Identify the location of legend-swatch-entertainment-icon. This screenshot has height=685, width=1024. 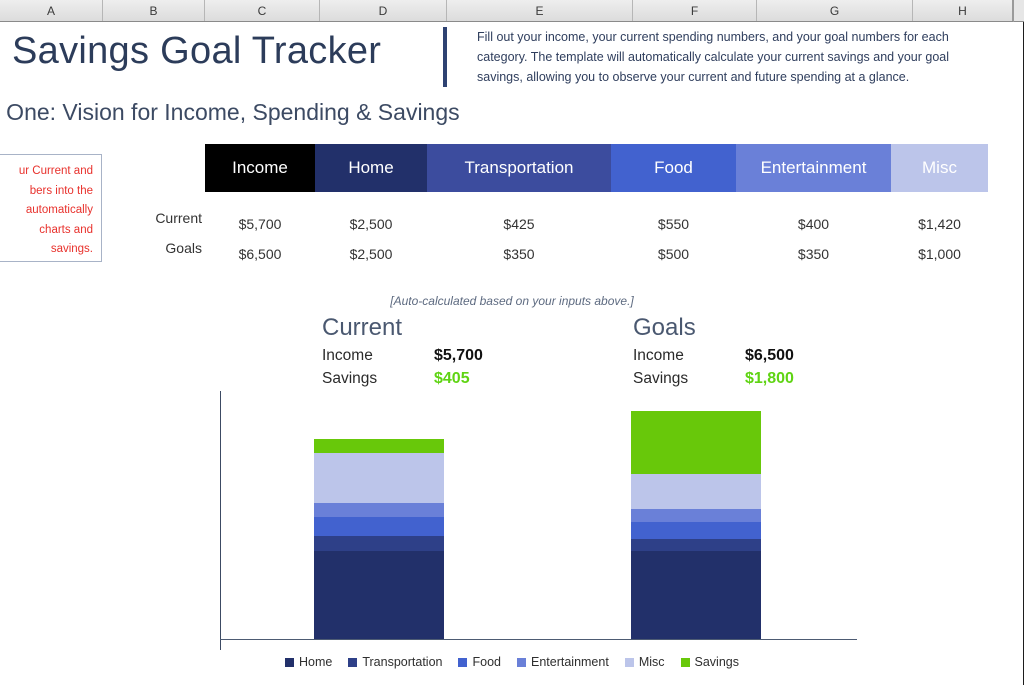
(521, 662).